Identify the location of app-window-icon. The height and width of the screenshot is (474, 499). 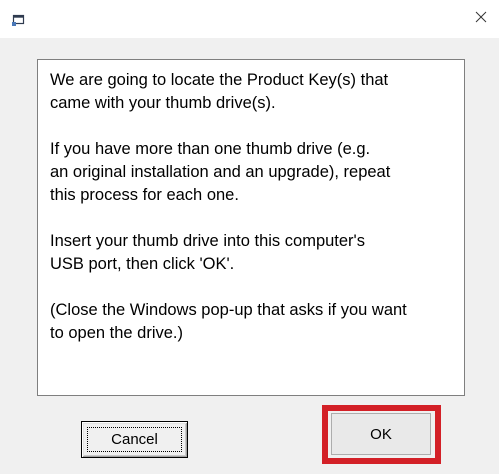
(18, 19).